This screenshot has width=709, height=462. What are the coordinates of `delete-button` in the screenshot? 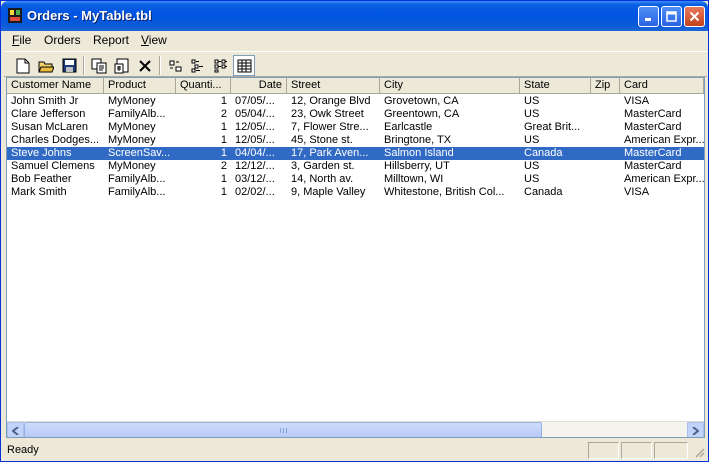 It's located at (145, 65).